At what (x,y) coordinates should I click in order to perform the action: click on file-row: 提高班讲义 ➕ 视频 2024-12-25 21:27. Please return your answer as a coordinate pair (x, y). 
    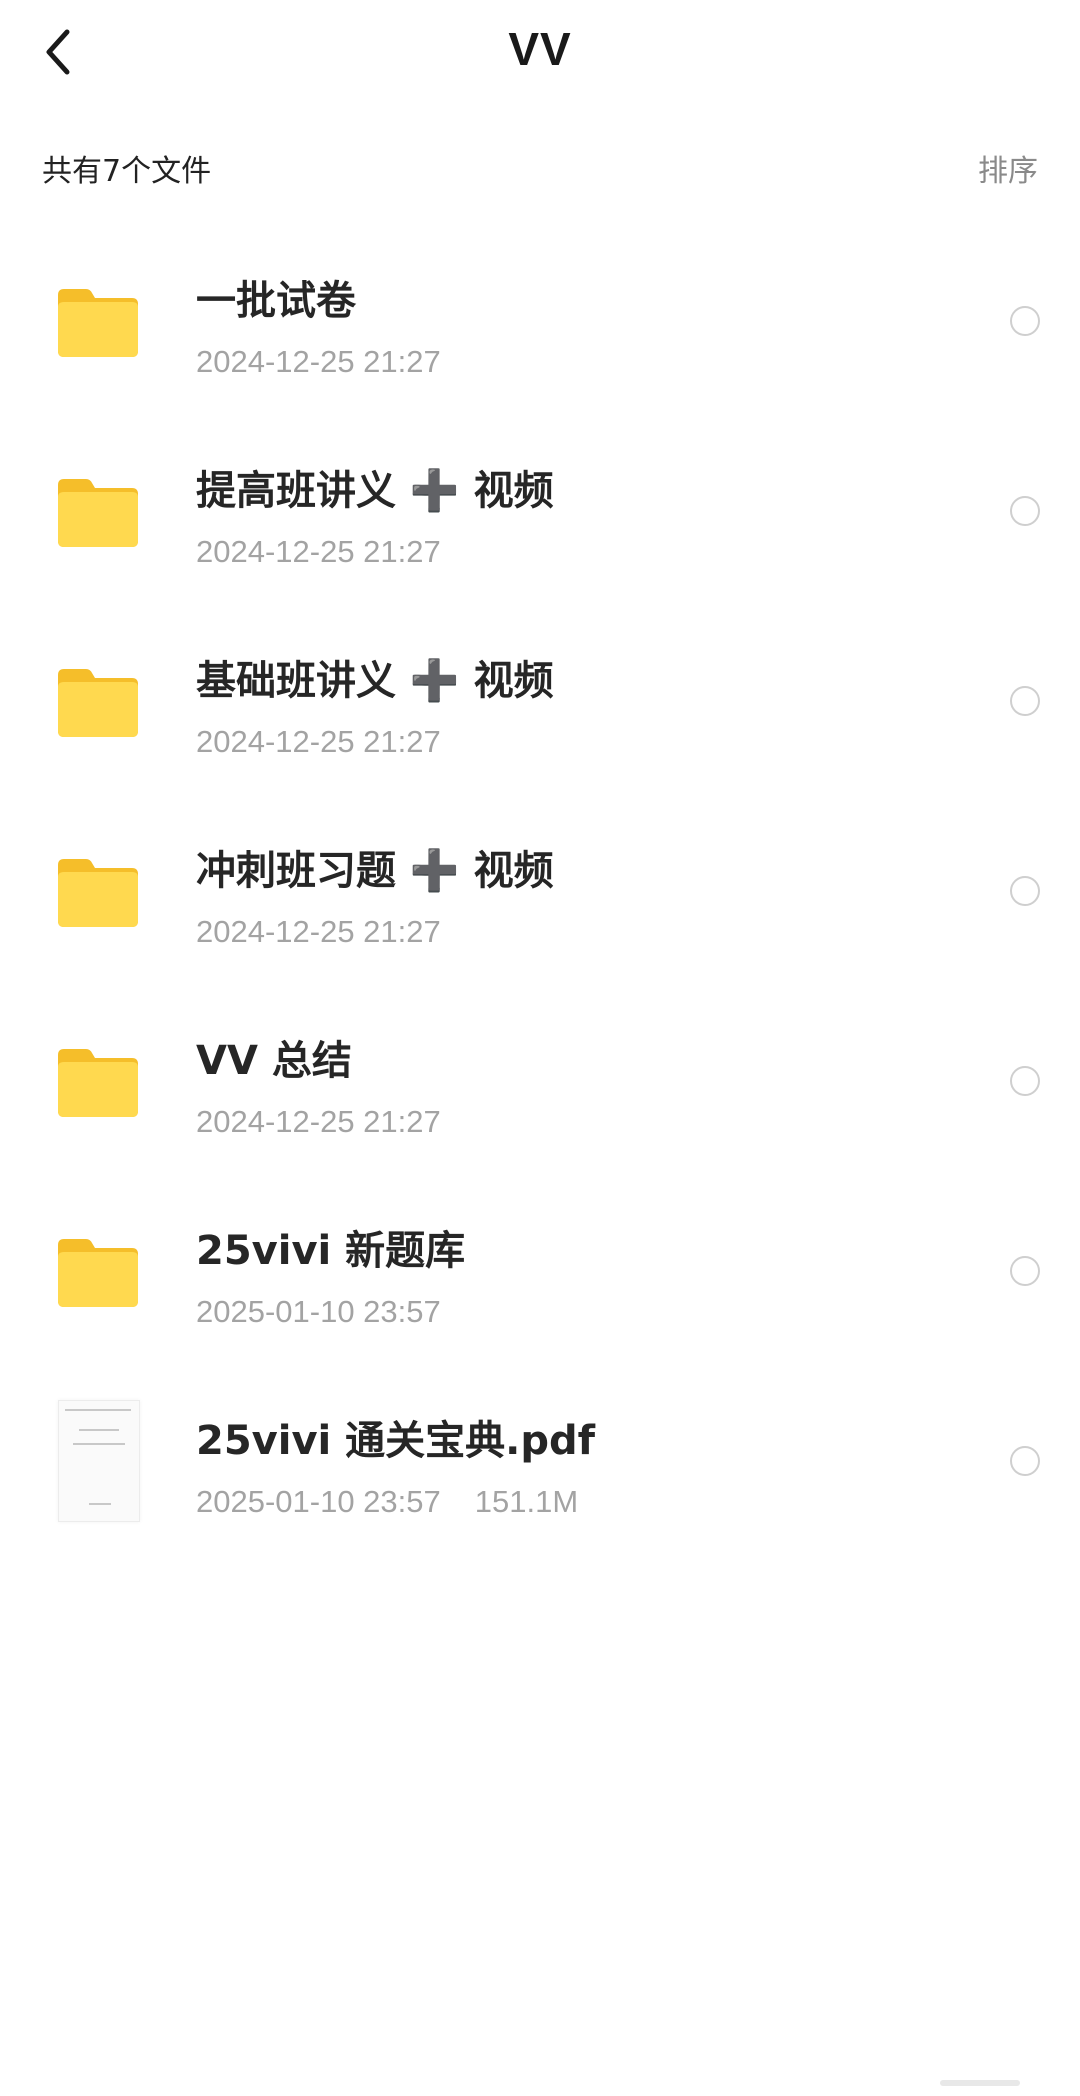
    Looking at the image, I should click on (540, 525).